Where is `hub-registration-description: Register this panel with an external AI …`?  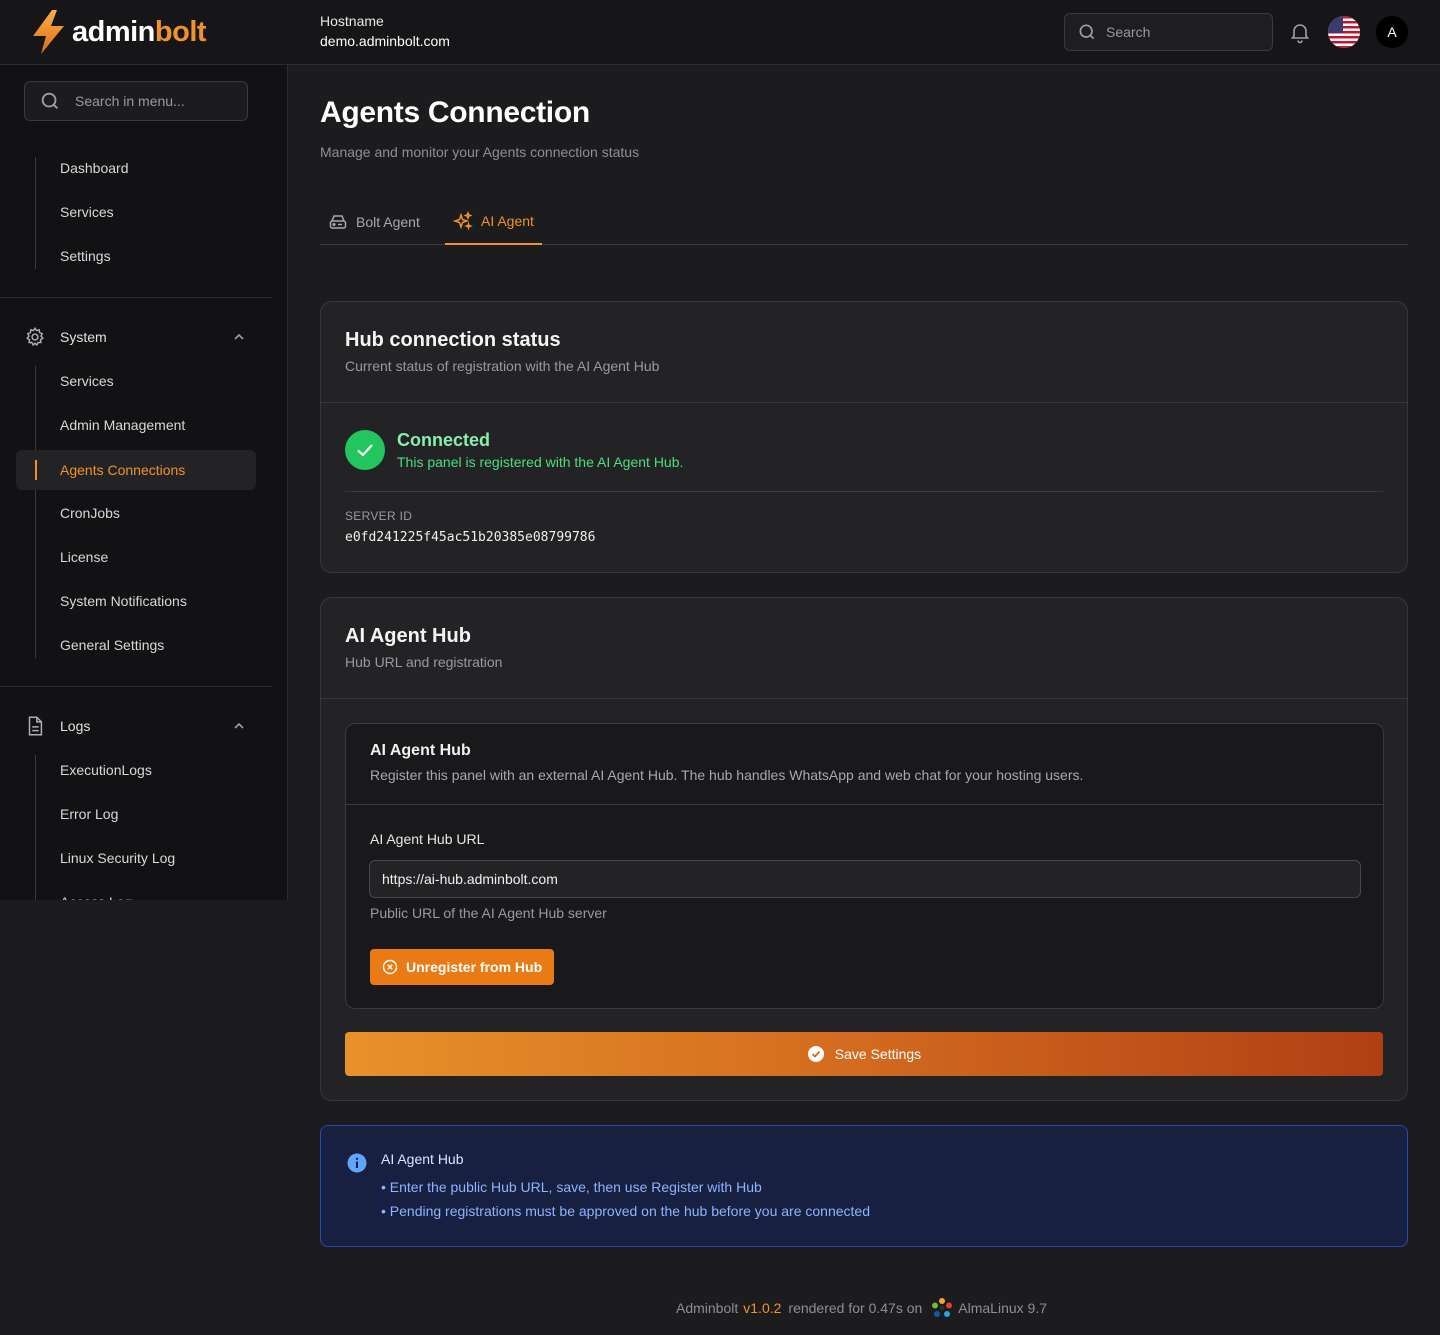
hub-registration-description: Register this panel with an external AI … is located at coordinates (727, 775).